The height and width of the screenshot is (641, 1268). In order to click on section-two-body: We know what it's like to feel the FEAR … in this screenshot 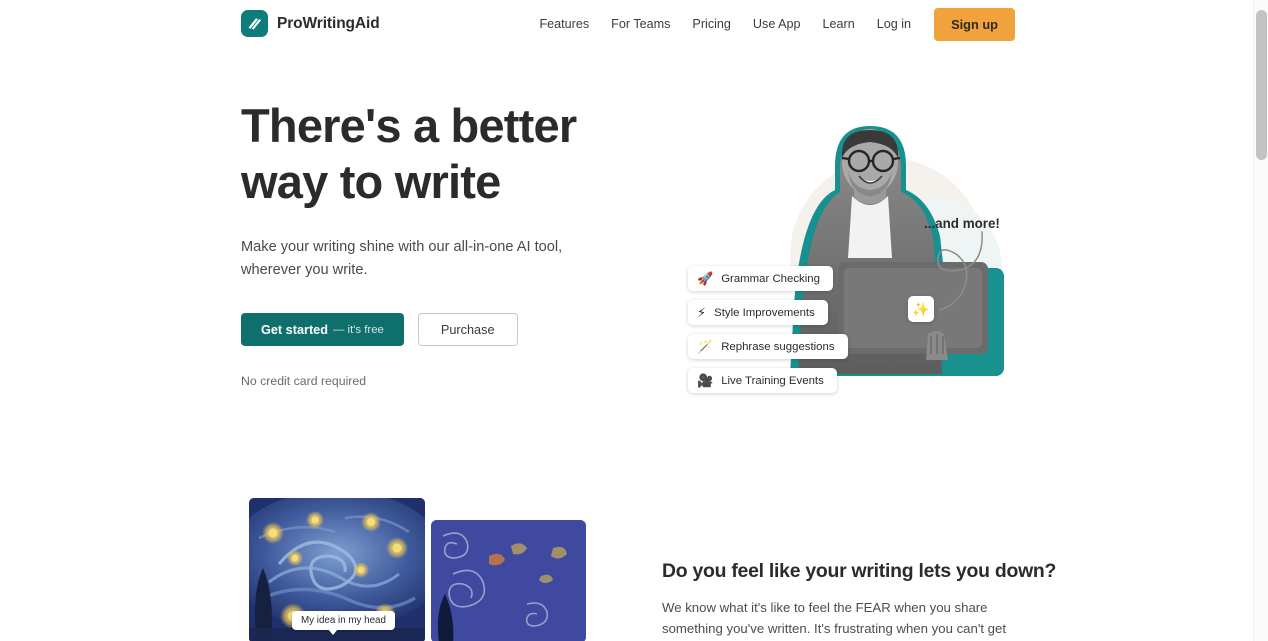, I will do `click(834, 618)`.